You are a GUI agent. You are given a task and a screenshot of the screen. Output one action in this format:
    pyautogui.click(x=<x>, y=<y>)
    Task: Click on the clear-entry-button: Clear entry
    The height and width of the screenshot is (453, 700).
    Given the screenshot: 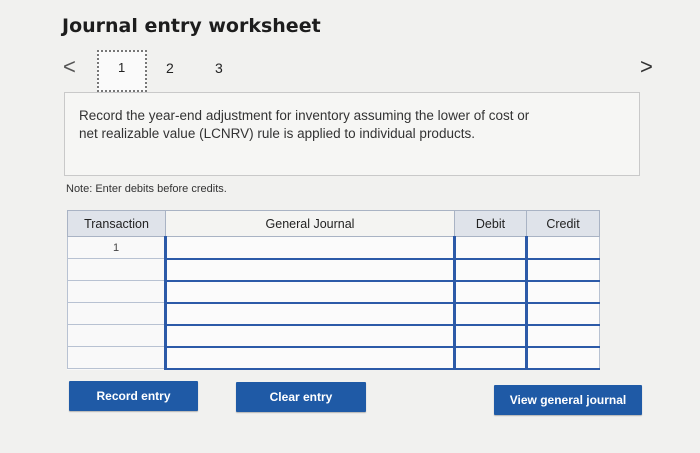 What is the action you would take?
    pyautogui.click(x=301, y=397)
    